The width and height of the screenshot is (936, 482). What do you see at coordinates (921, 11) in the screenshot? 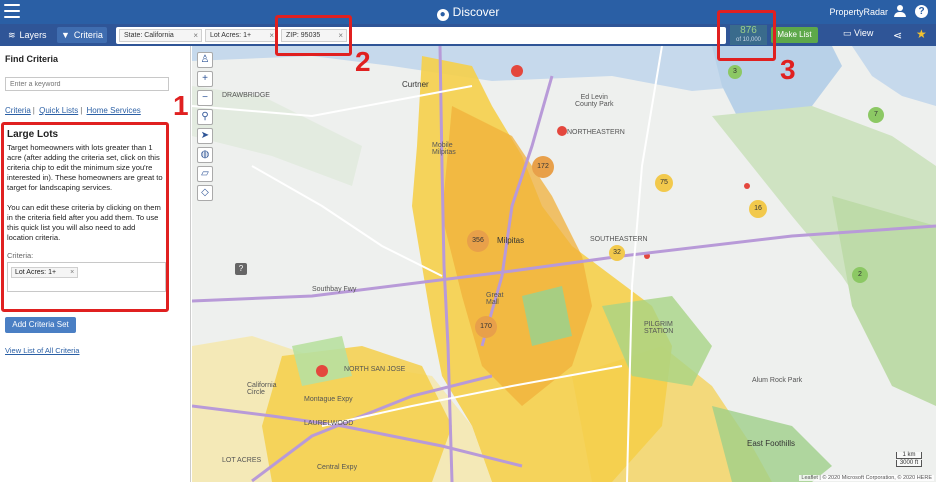
I see `help-icon: ?` at bounding box center [921, 11].